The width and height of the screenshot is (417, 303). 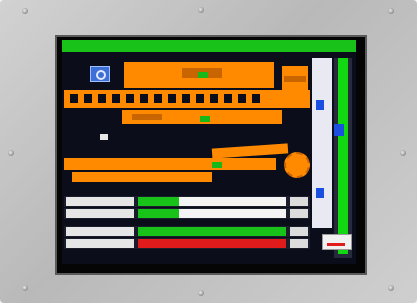 I want to click on side-panel, so click(x=322, y=143).